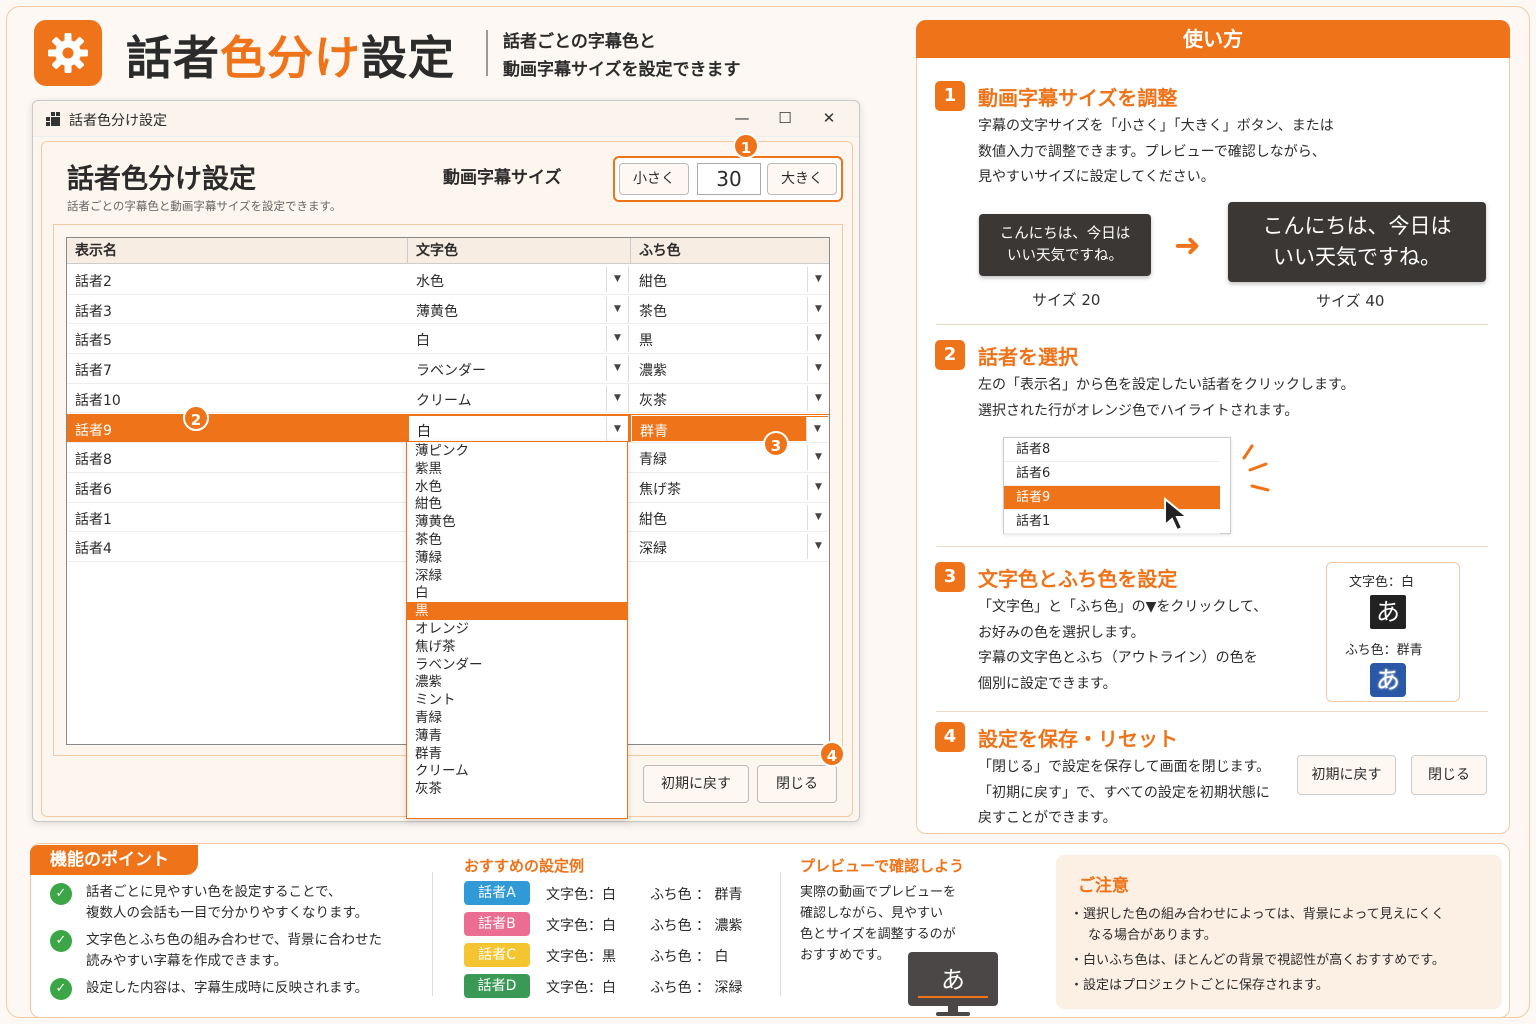 The image size is (1536, 1024). I want to click on edge-color-value: 焦げ茶, so click(660, 489).